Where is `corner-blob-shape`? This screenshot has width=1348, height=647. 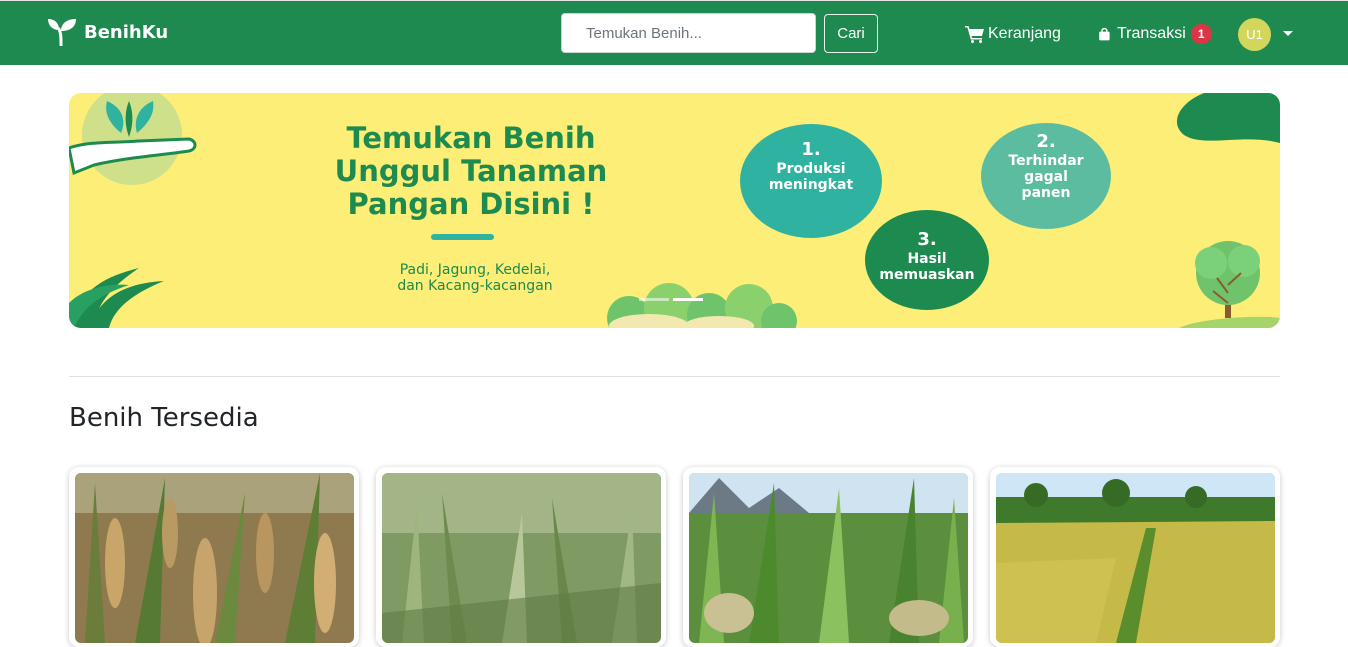
corner-blob-shape is located at coordinates (1228, 118).